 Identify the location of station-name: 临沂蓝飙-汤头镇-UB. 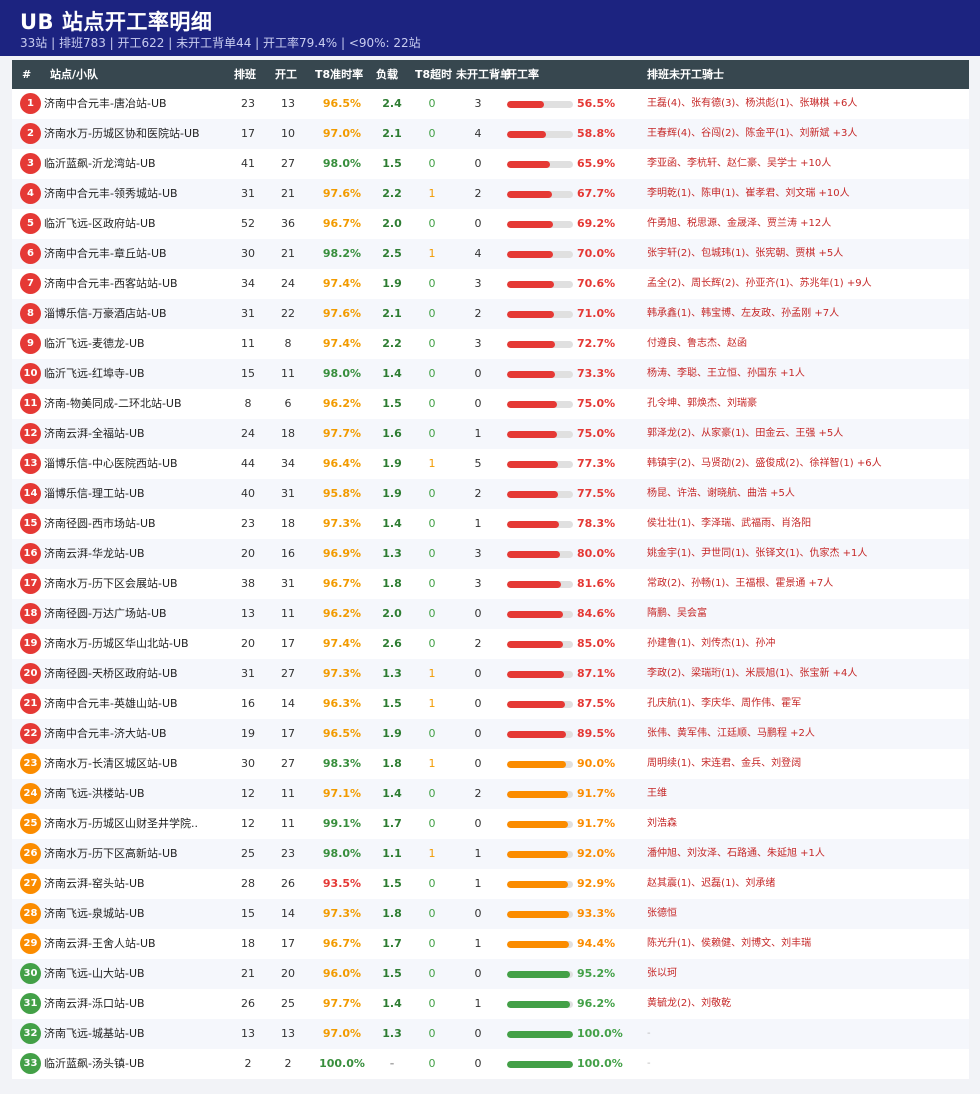
(94, 1063).